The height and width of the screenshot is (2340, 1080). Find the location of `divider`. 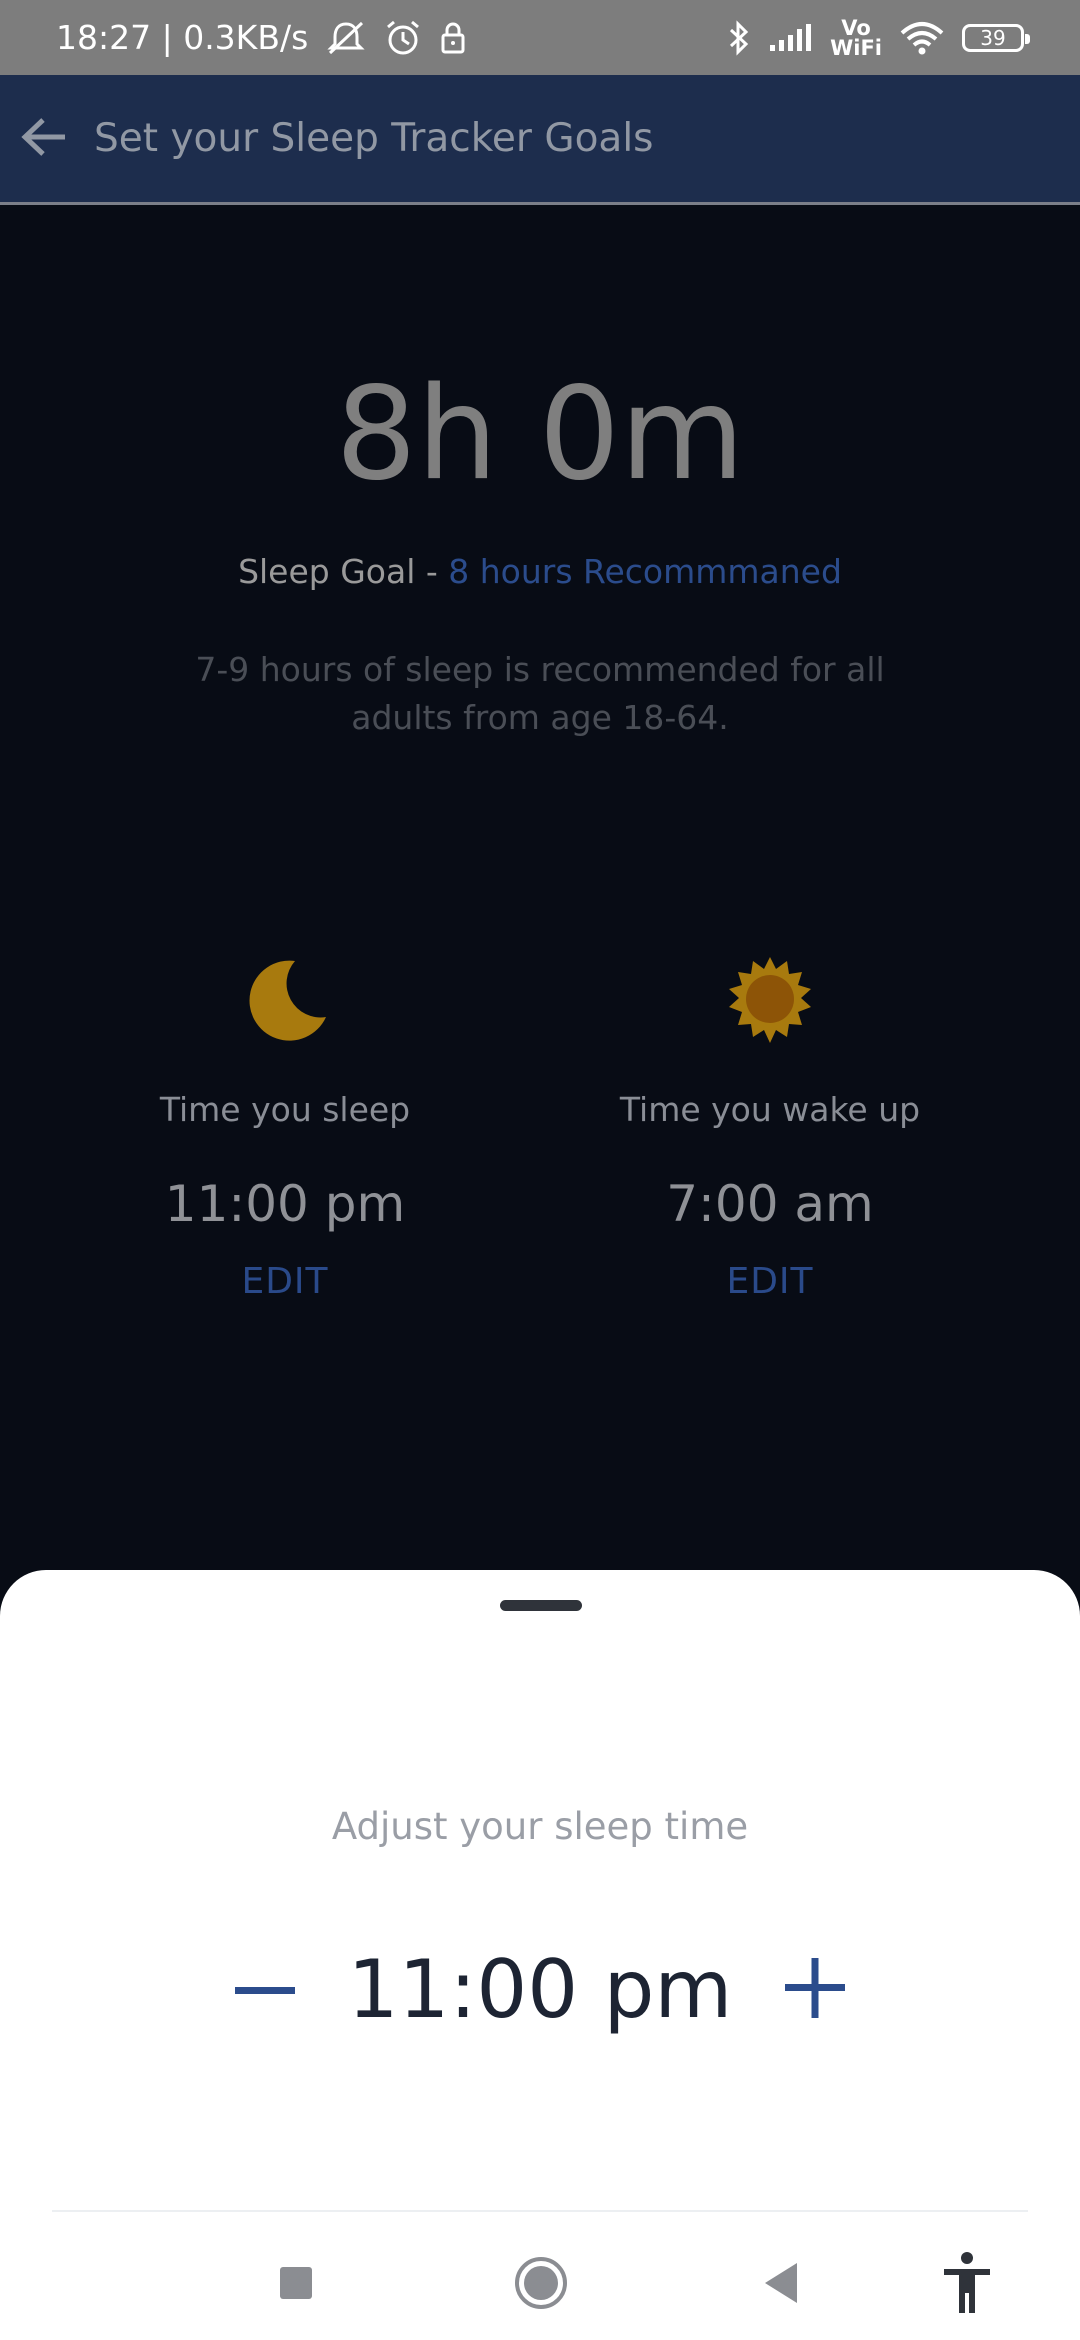

divider is located at coordinates (540, 2211).